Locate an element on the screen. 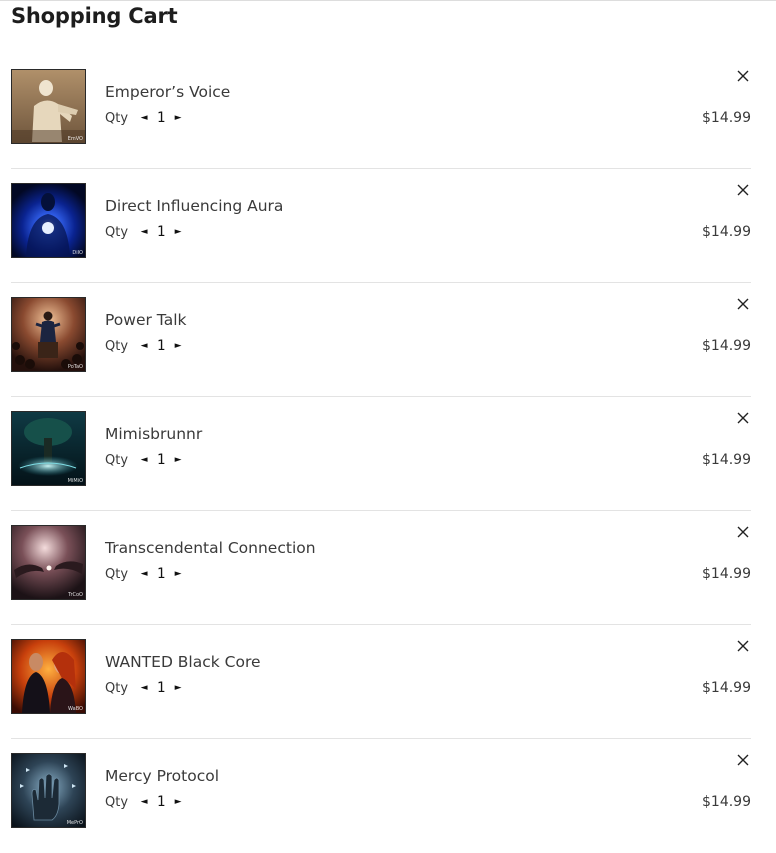 This screenshot has height=853, width=776. cart-item: WaBO WANTED Black Core Qty ◄ 1 ► $14.99 is located at coordinates (381, 682).